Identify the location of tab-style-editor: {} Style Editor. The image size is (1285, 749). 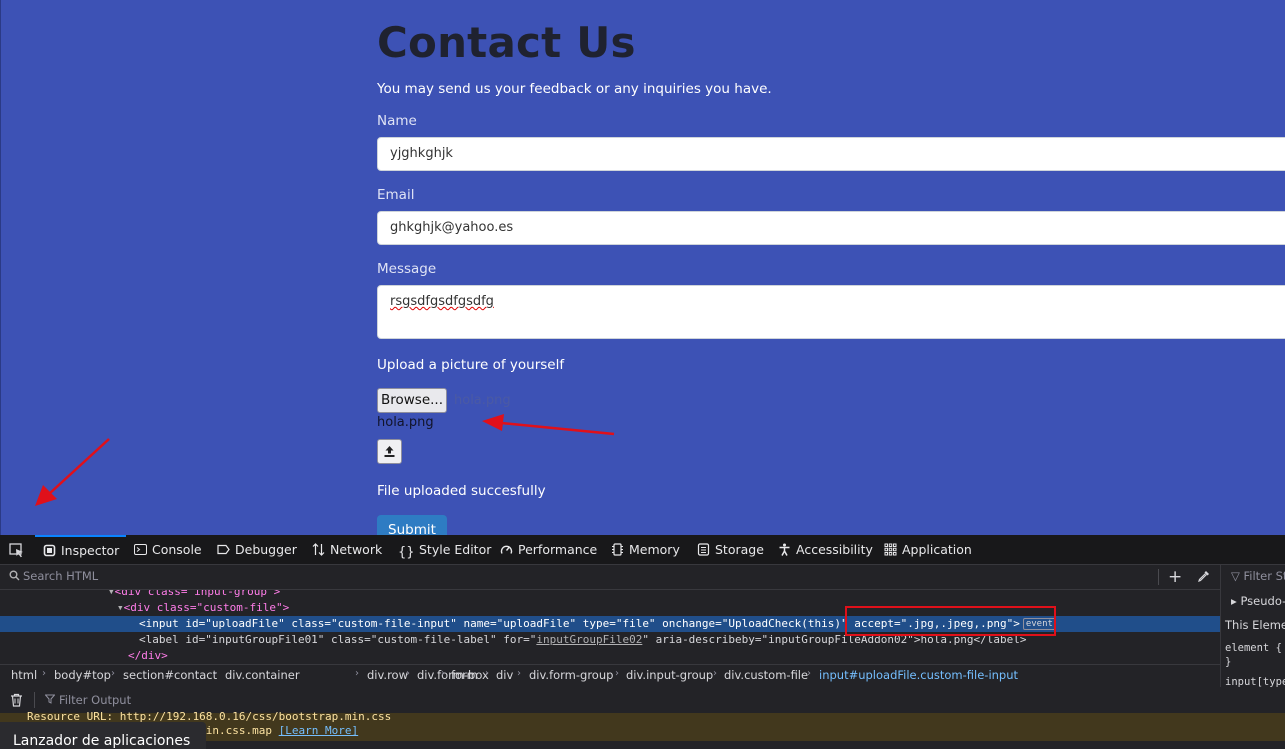
(444, 549).